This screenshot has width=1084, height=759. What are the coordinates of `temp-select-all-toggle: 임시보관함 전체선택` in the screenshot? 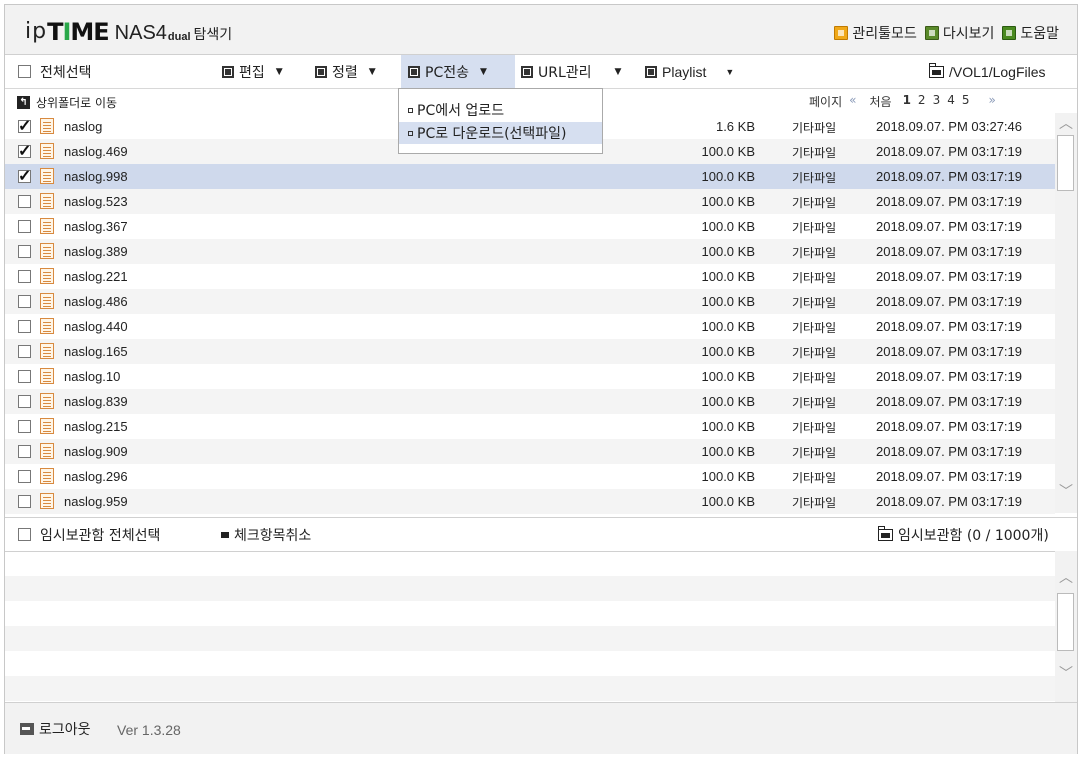 It's located at (89, 534).